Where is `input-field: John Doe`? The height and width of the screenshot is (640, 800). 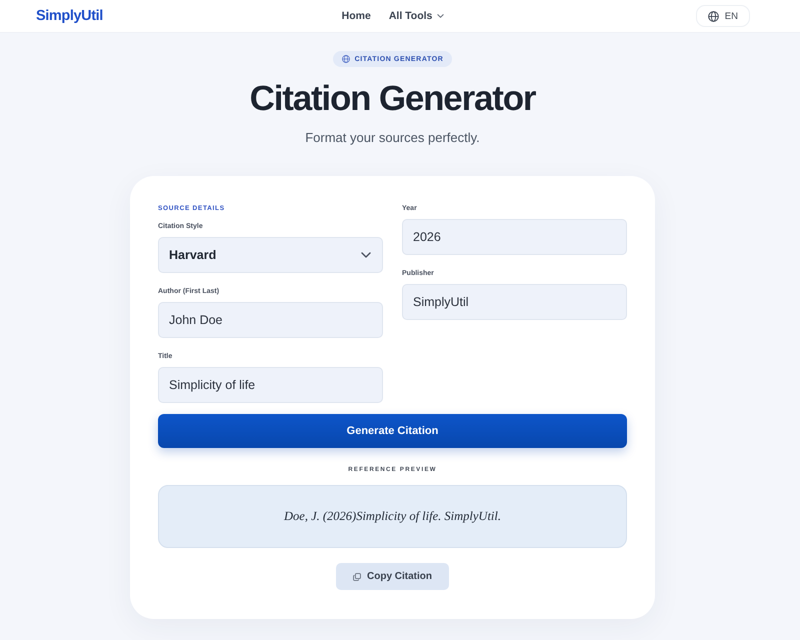 input-field: John Doe is located at coordinates (270, 320).